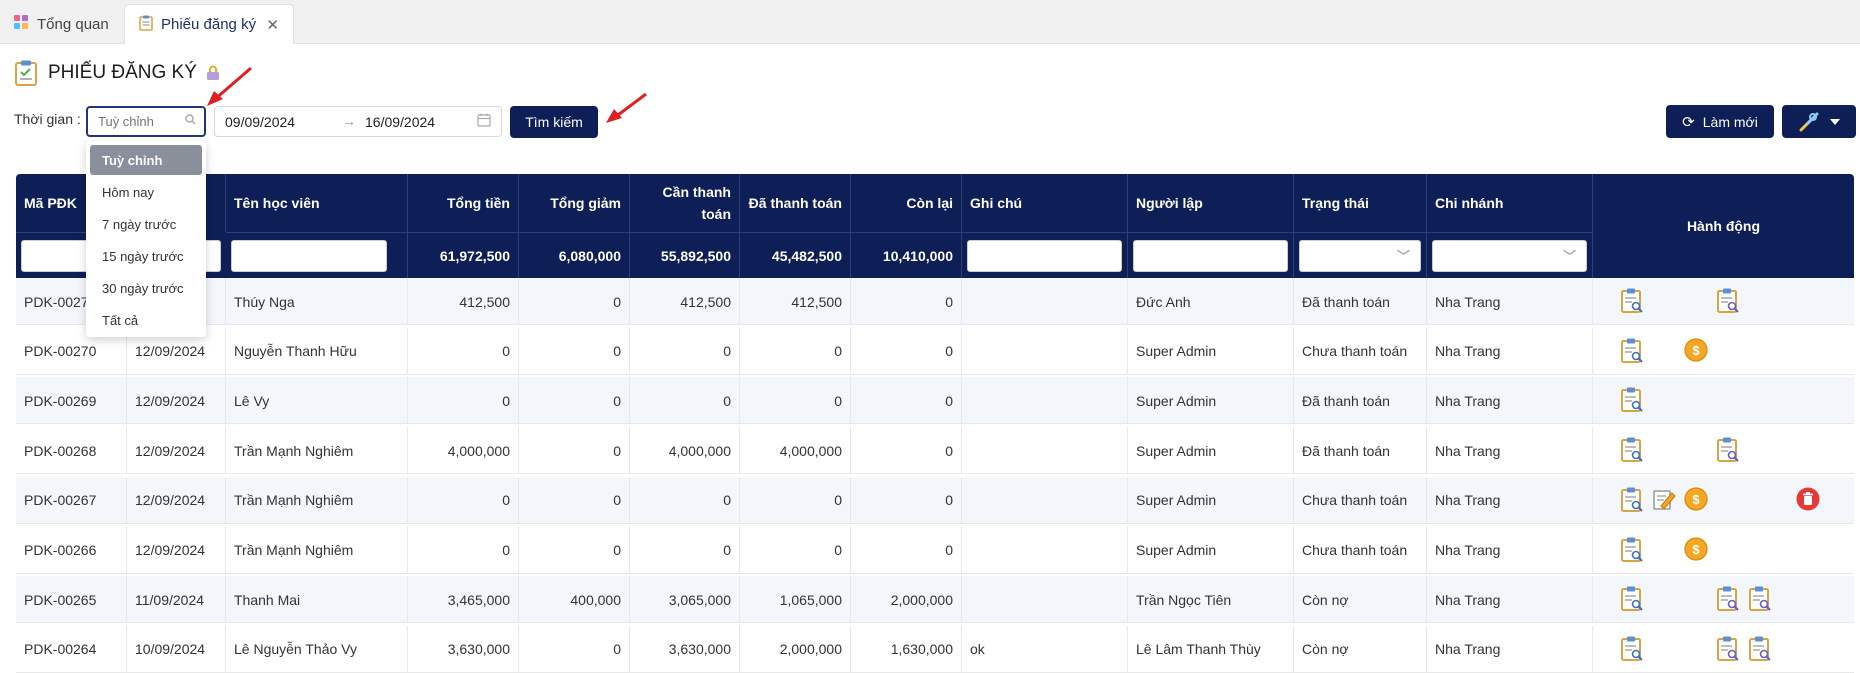 The width and height of the screenshot is (1860, 673). I want to click on filter-note-input, so click(1044, 256).